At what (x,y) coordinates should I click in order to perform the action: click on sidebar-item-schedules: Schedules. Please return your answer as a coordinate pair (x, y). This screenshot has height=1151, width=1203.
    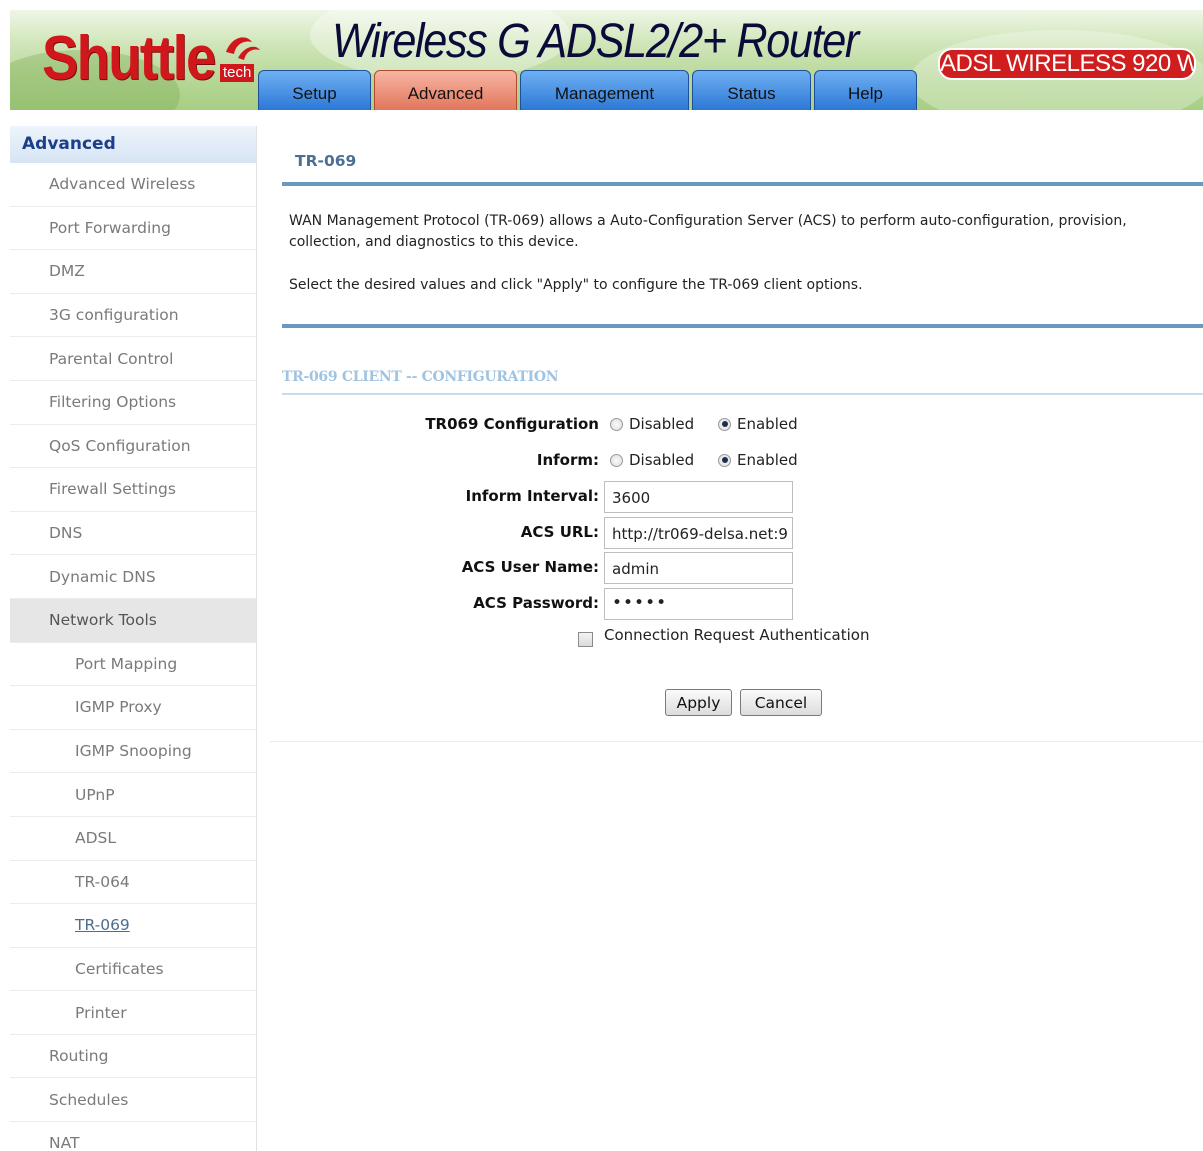
    Looking at the image, I should click on (133, 1100).